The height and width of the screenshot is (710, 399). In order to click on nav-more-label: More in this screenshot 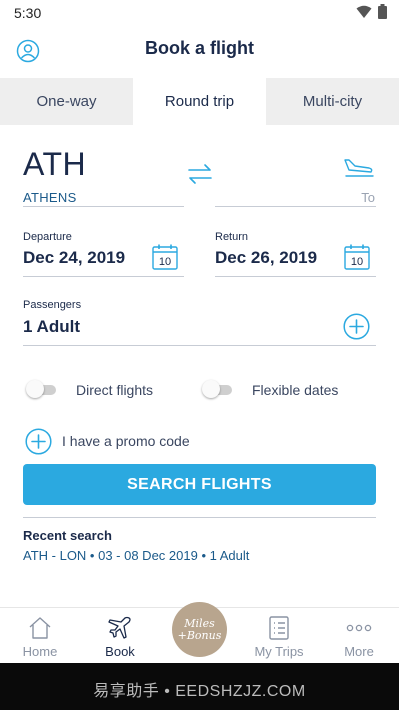, I will do `click(359, 651)`.